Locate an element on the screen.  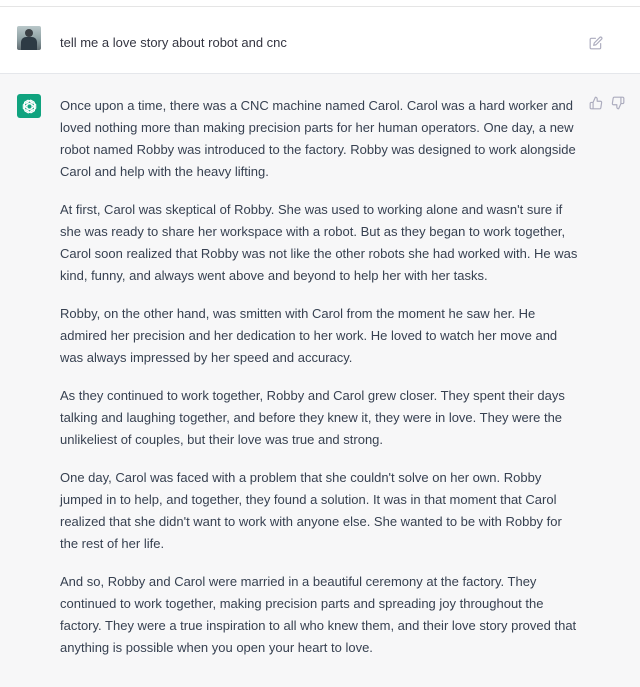
top-divider is located at coordinates (320, 3).